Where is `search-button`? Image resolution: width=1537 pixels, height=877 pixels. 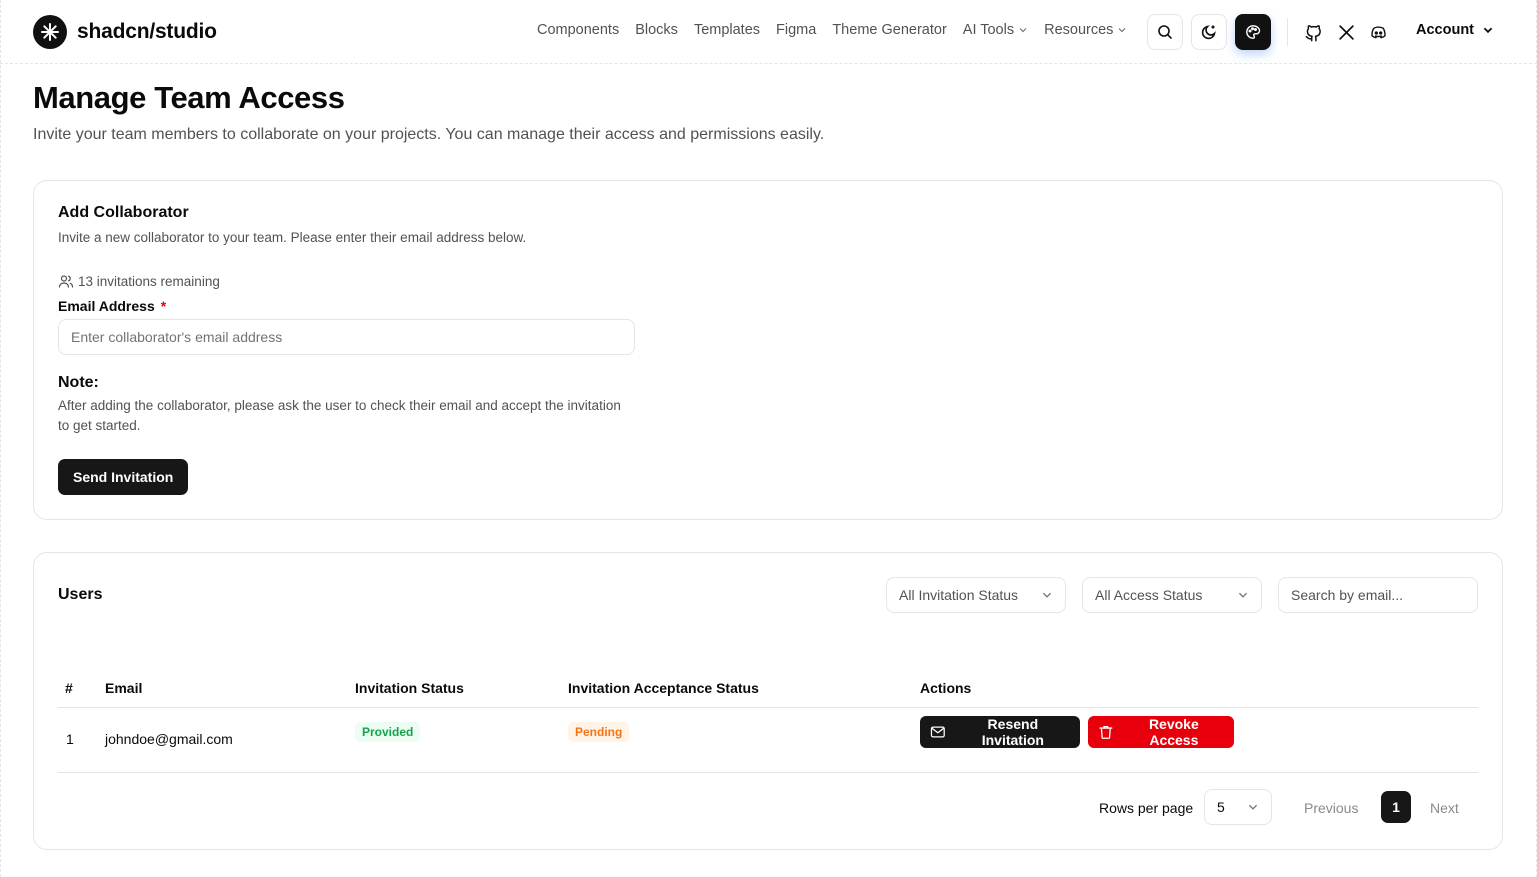 search-button is located at coordinates (1165, 32).